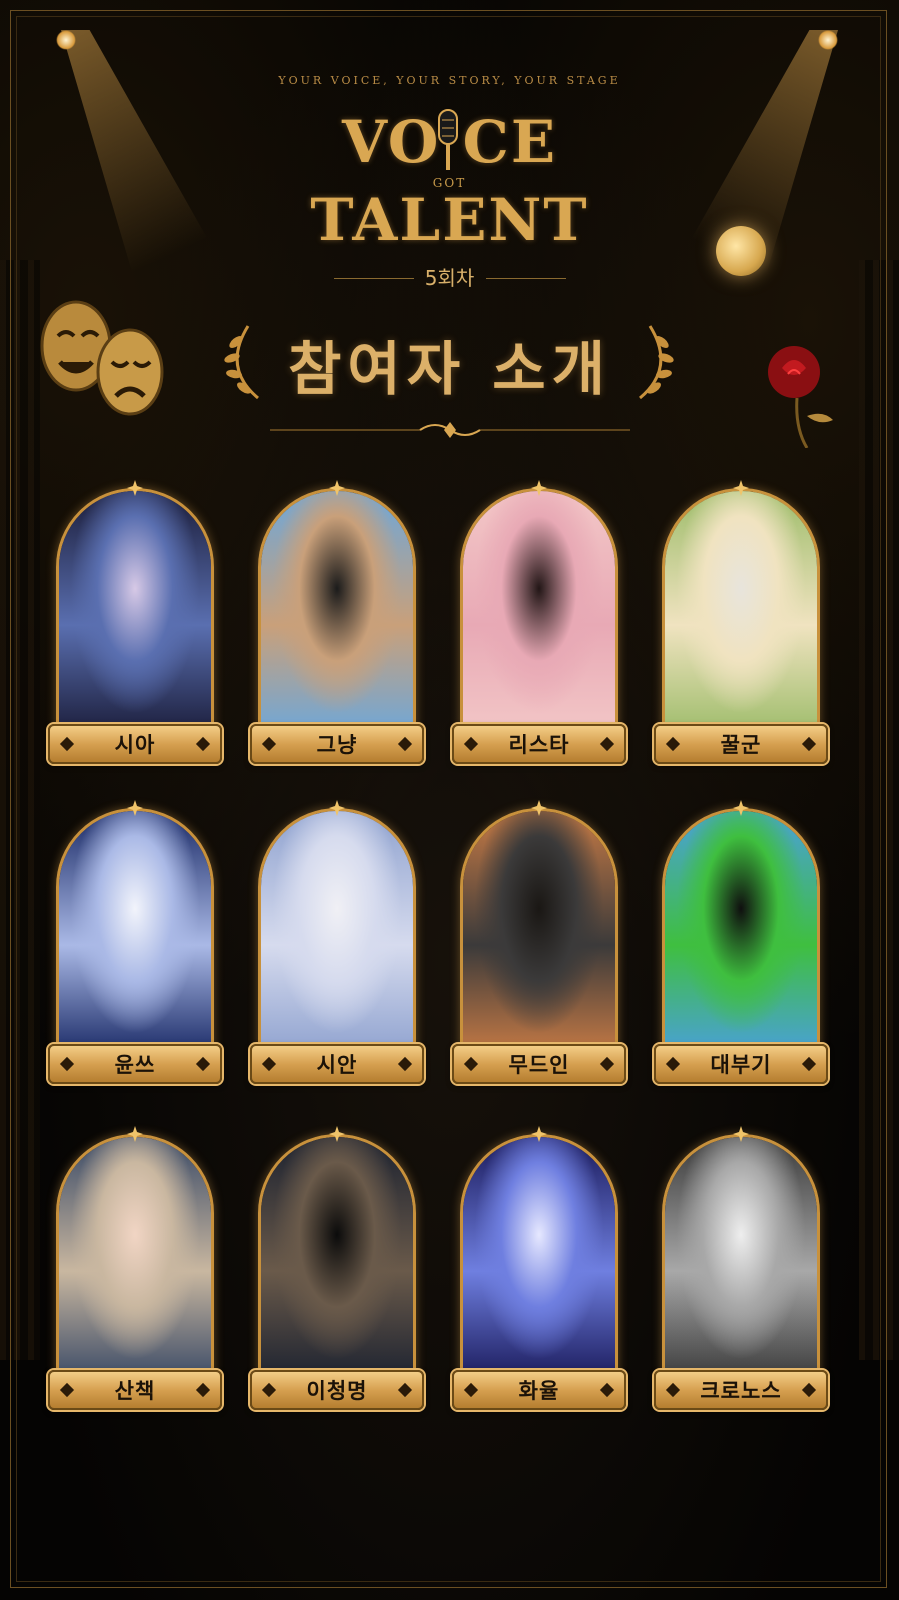  I want to click on nameplate: 꿀군, so click(741, 744).